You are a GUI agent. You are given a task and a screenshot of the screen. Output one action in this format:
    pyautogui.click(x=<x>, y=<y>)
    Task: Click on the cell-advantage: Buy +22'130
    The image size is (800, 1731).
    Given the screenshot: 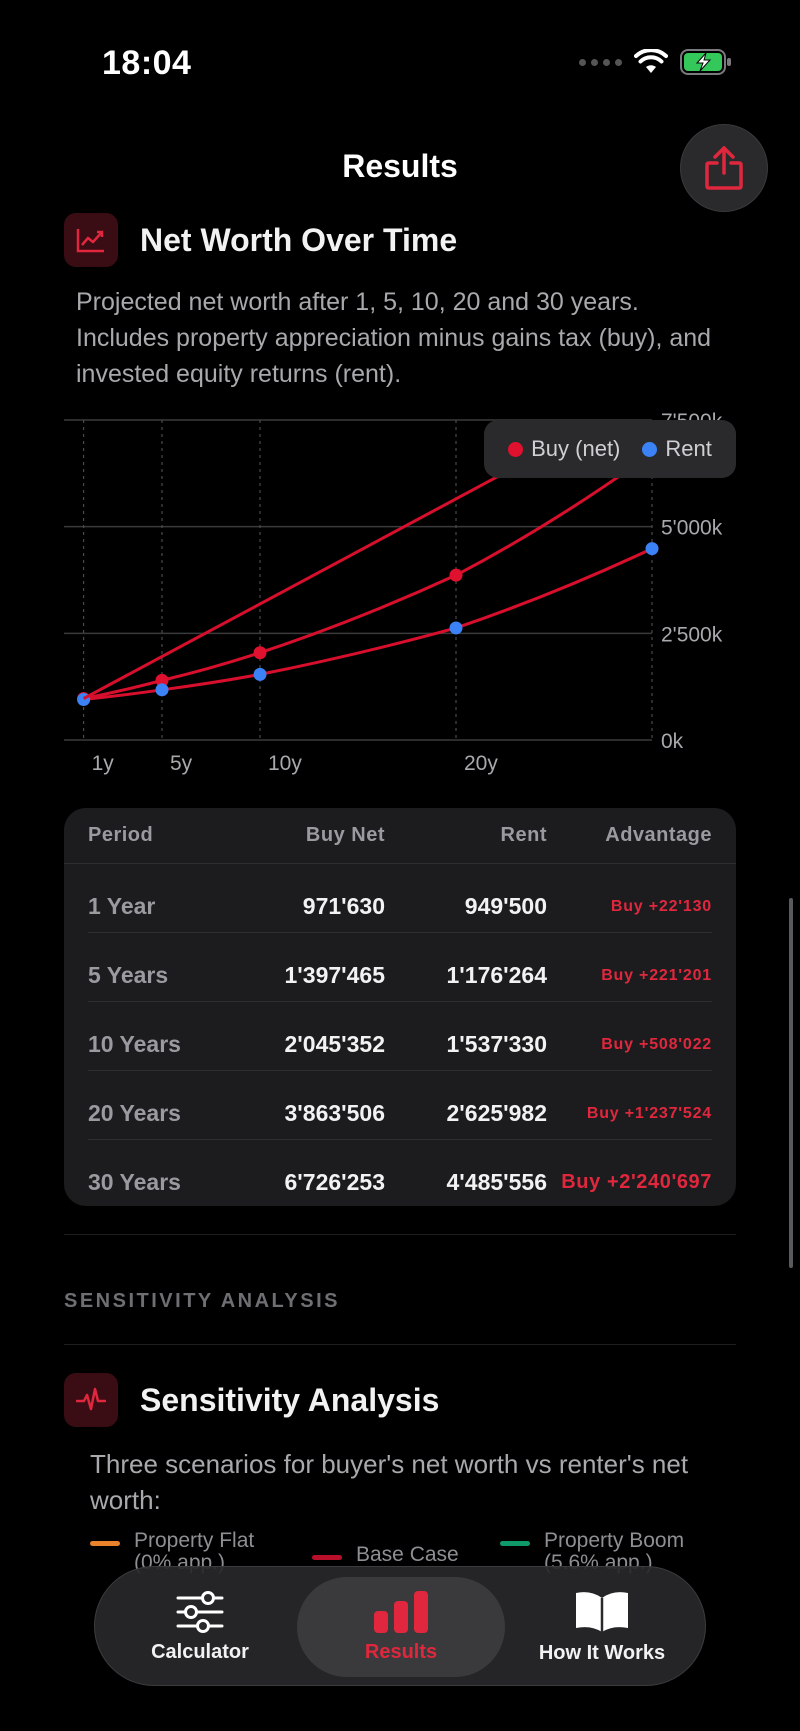 What is the action you would take?
    pyautogui.click(x=661, y=906)
    